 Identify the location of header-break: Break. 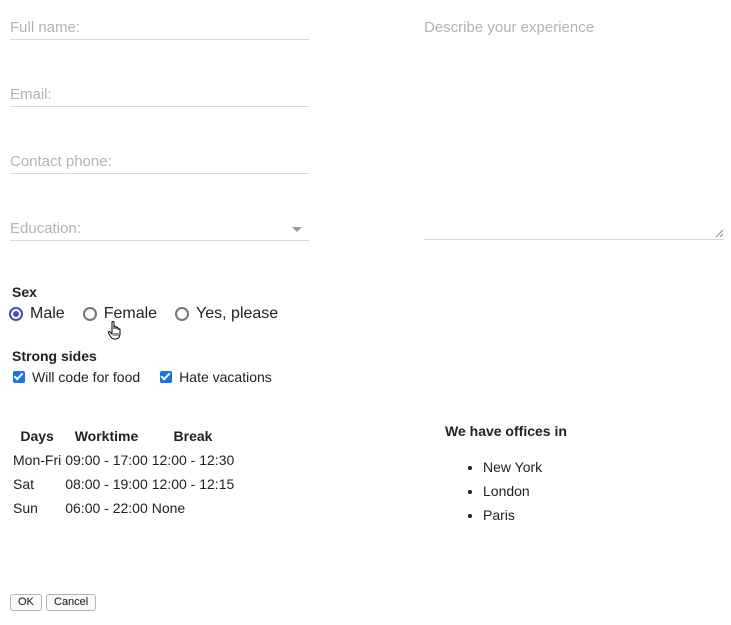
(193, 436).